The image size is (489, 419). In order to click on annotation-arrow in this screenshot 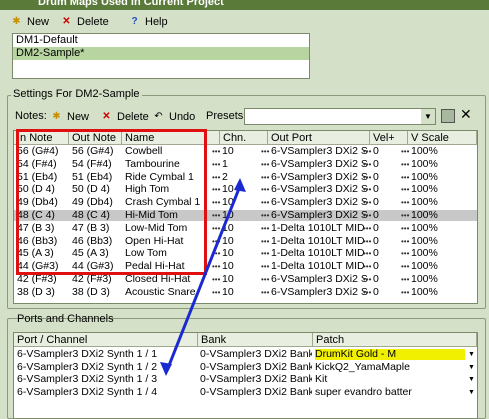, I will do `click(203, 277)`.